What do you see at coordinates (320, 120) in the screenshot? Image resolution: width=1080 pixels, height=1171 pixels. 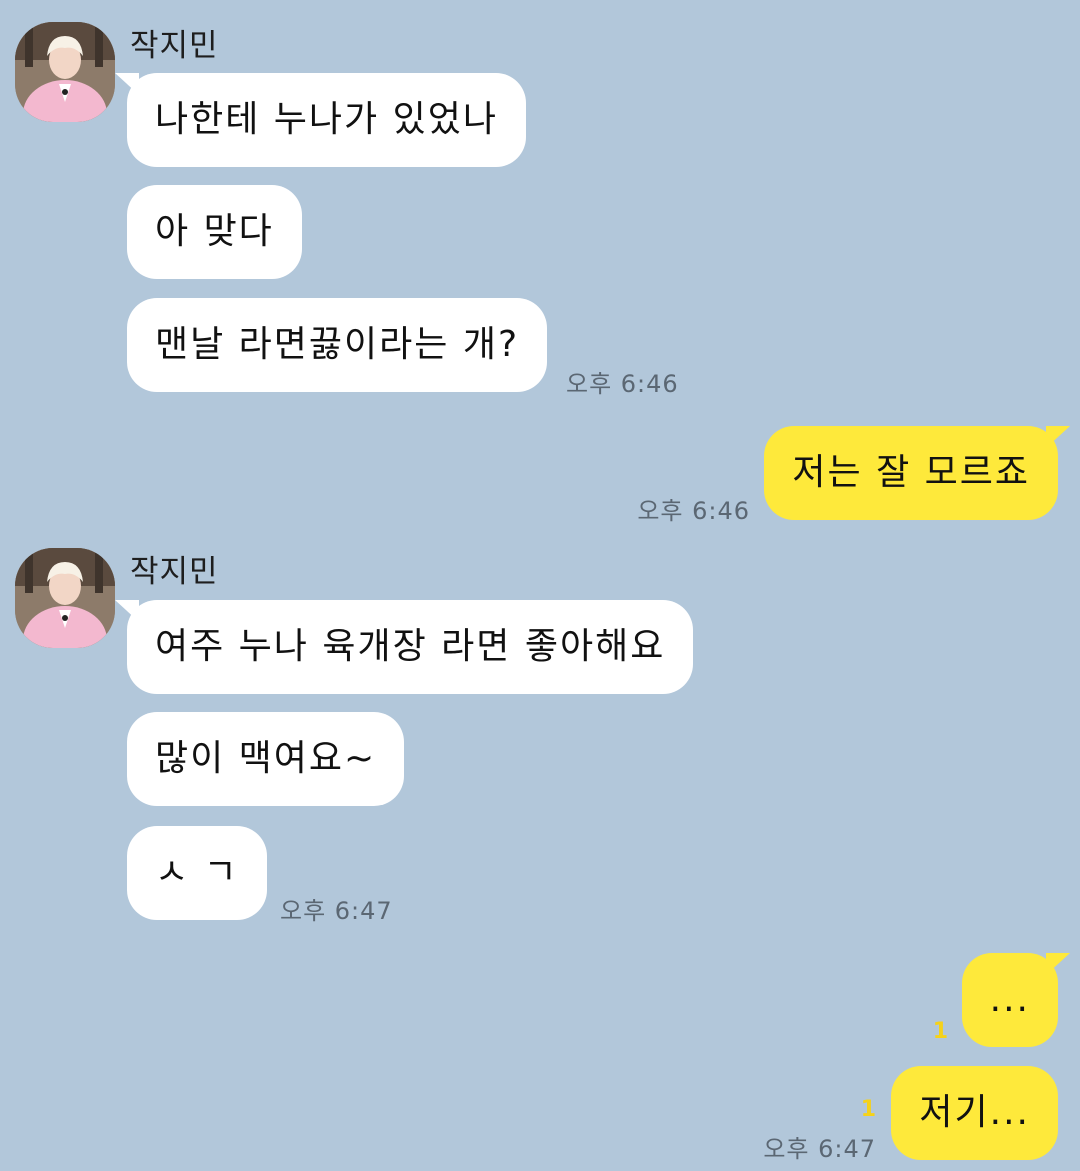 I see `incoming-message: 나한테 누나가 있었나` at bounding box center [320, 120].